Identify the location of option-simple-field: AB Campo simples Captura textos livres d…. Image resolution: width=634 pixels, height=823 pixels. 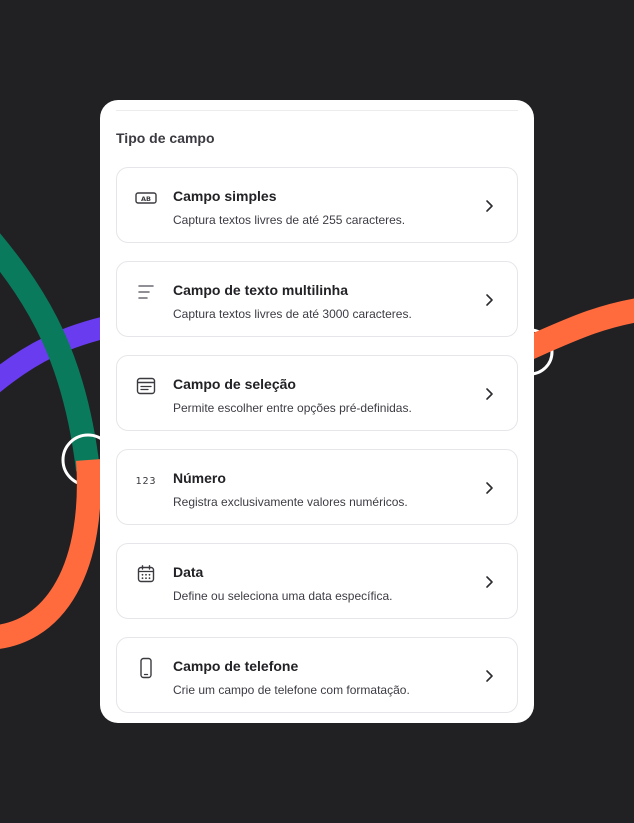
(317, 205).